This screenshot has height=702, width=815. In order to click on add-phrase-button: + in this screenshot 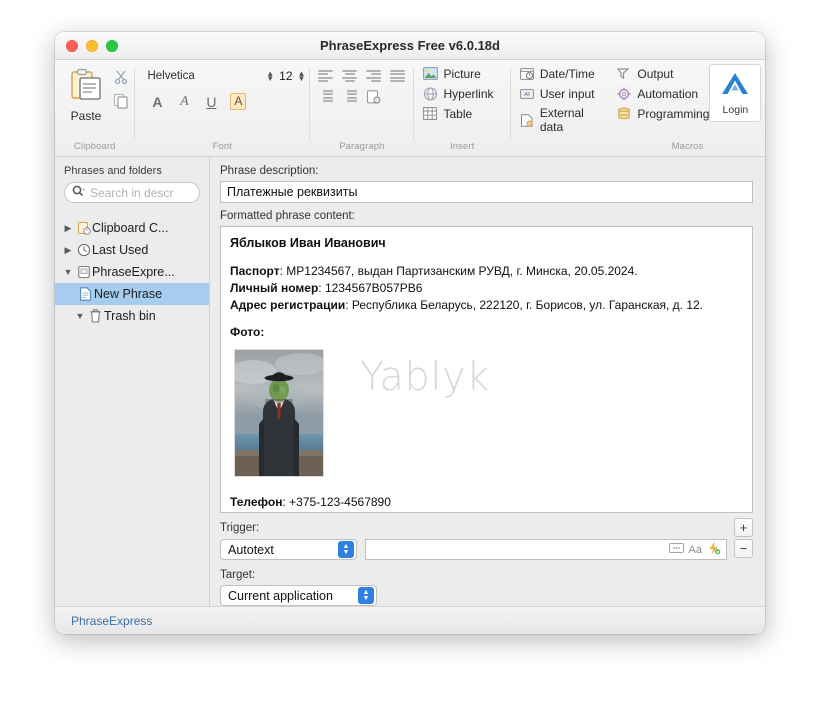, I will do `click(743, 527)`.